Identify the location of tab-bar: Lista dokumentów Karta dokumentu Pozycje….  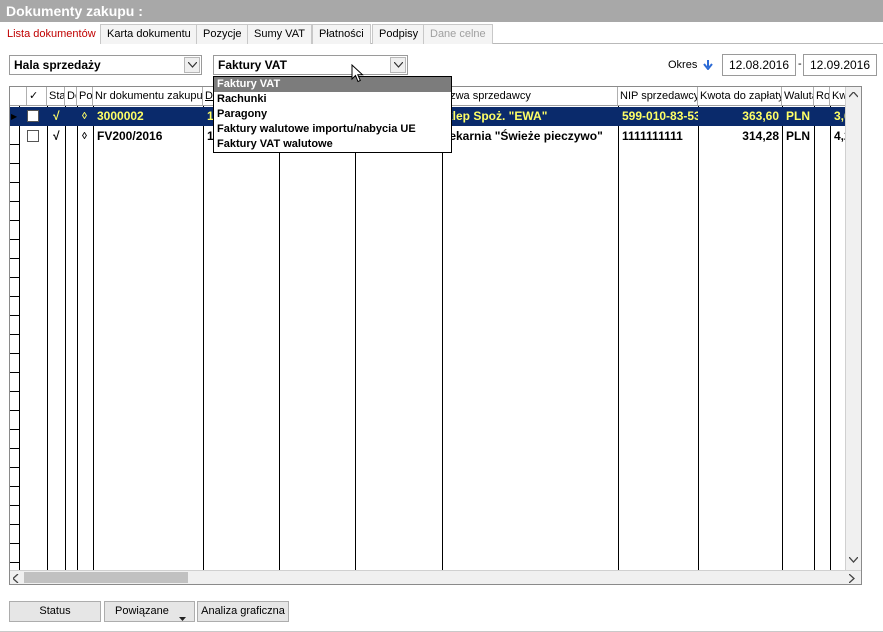
(441, 34).